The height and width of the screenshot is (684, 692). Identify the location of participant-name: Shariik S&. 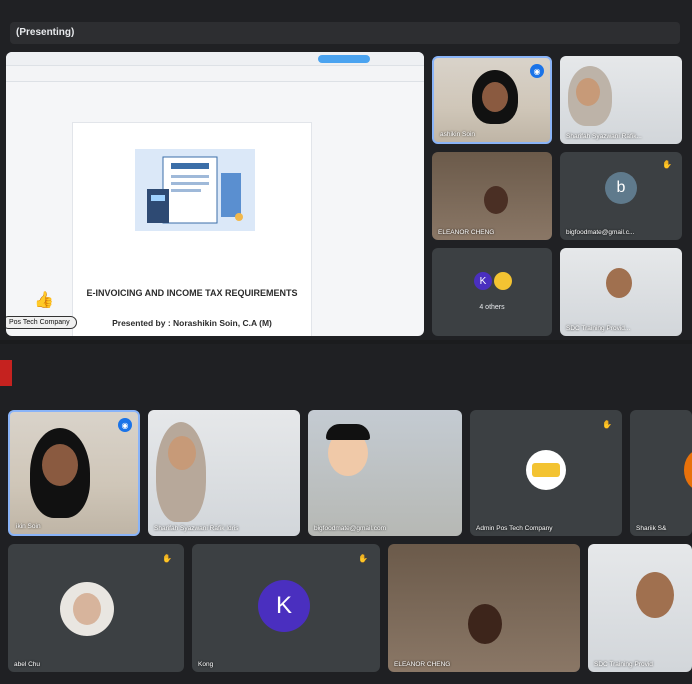
(651, 528).